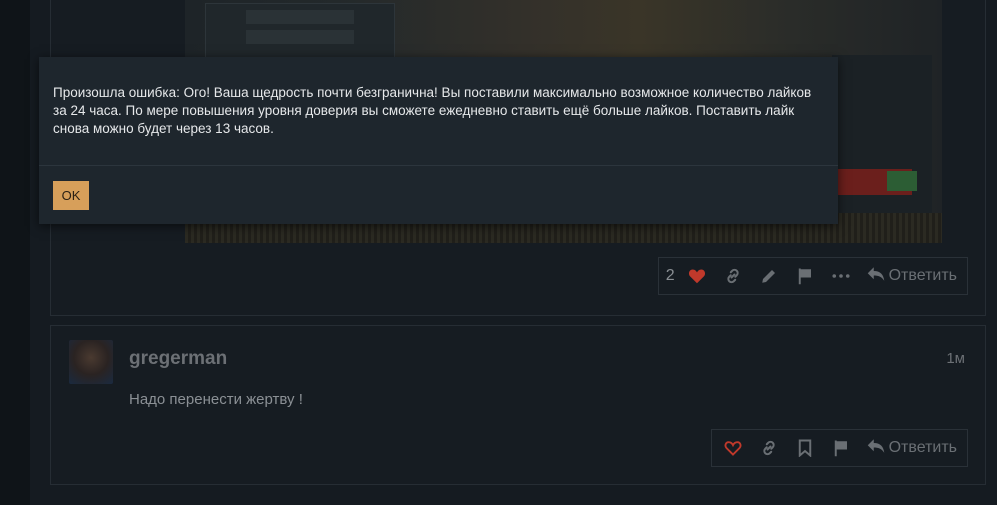  I want to click on more-icon, so click(841, 276).